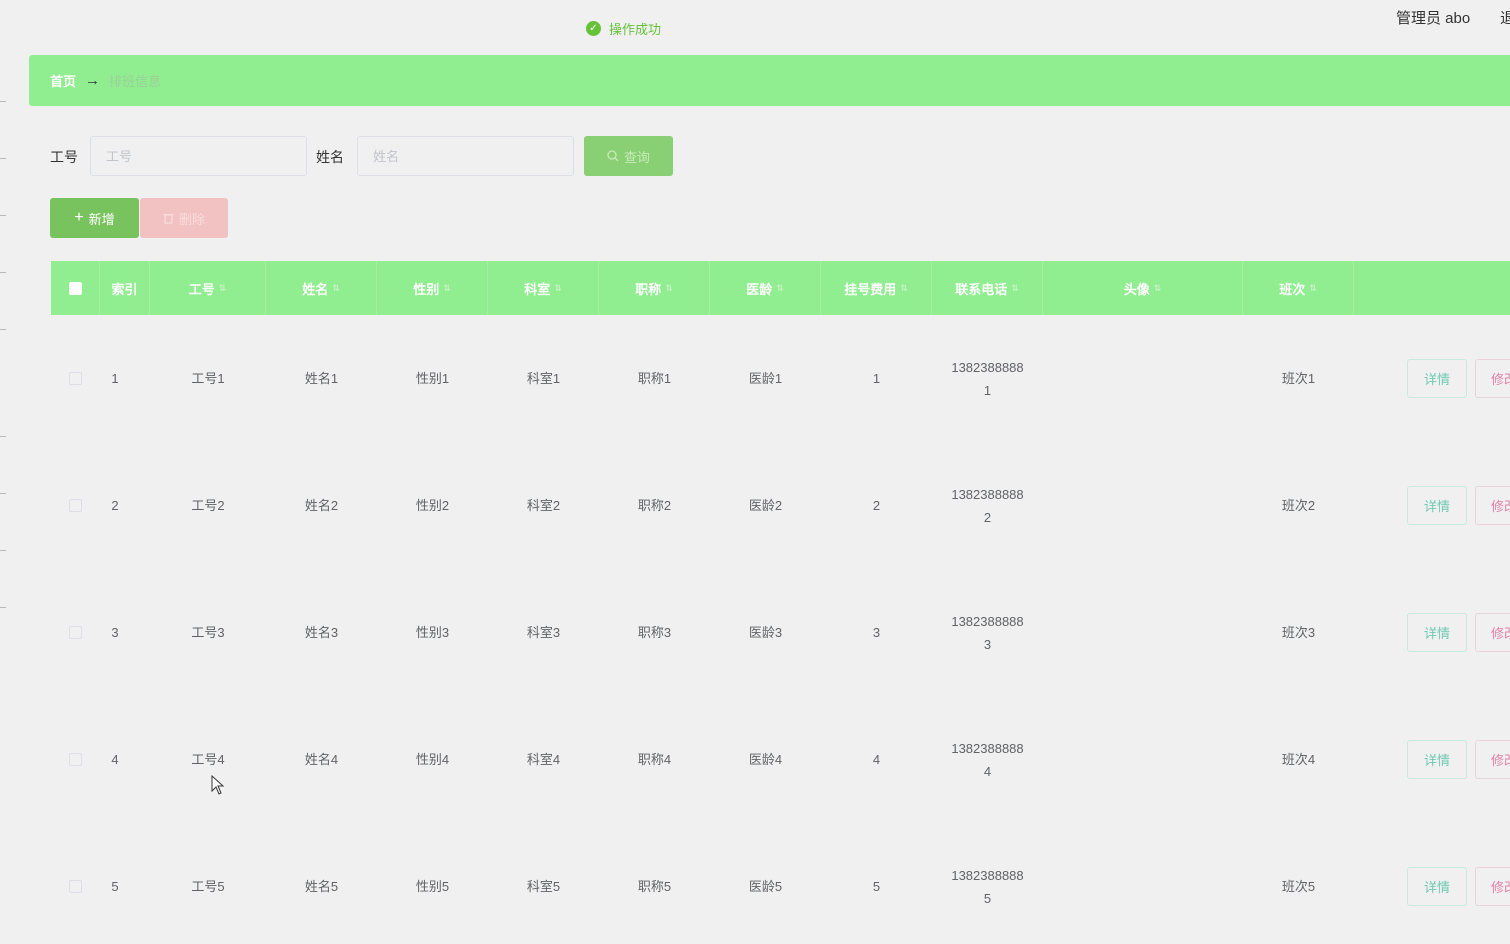  What do you see at coordinates (543, 288) in the screenshot?
I see `column-header: 科室 ⇅` at bounding box center [543, 288].